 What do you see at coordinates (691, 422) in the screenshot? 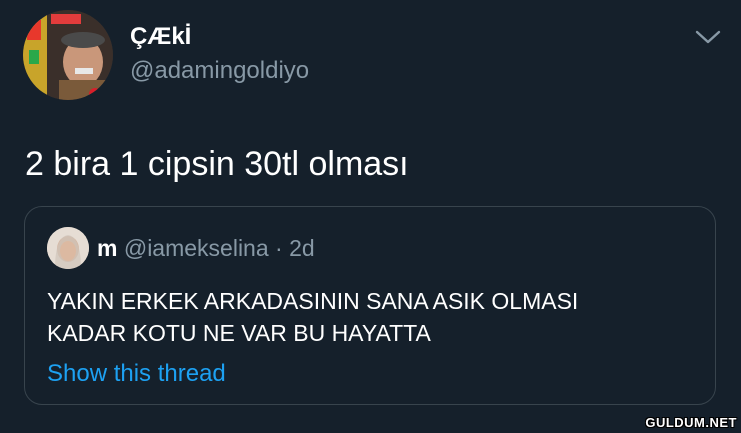
I see `watermark: GULDUM.NET` at bounding box center [691, 422].